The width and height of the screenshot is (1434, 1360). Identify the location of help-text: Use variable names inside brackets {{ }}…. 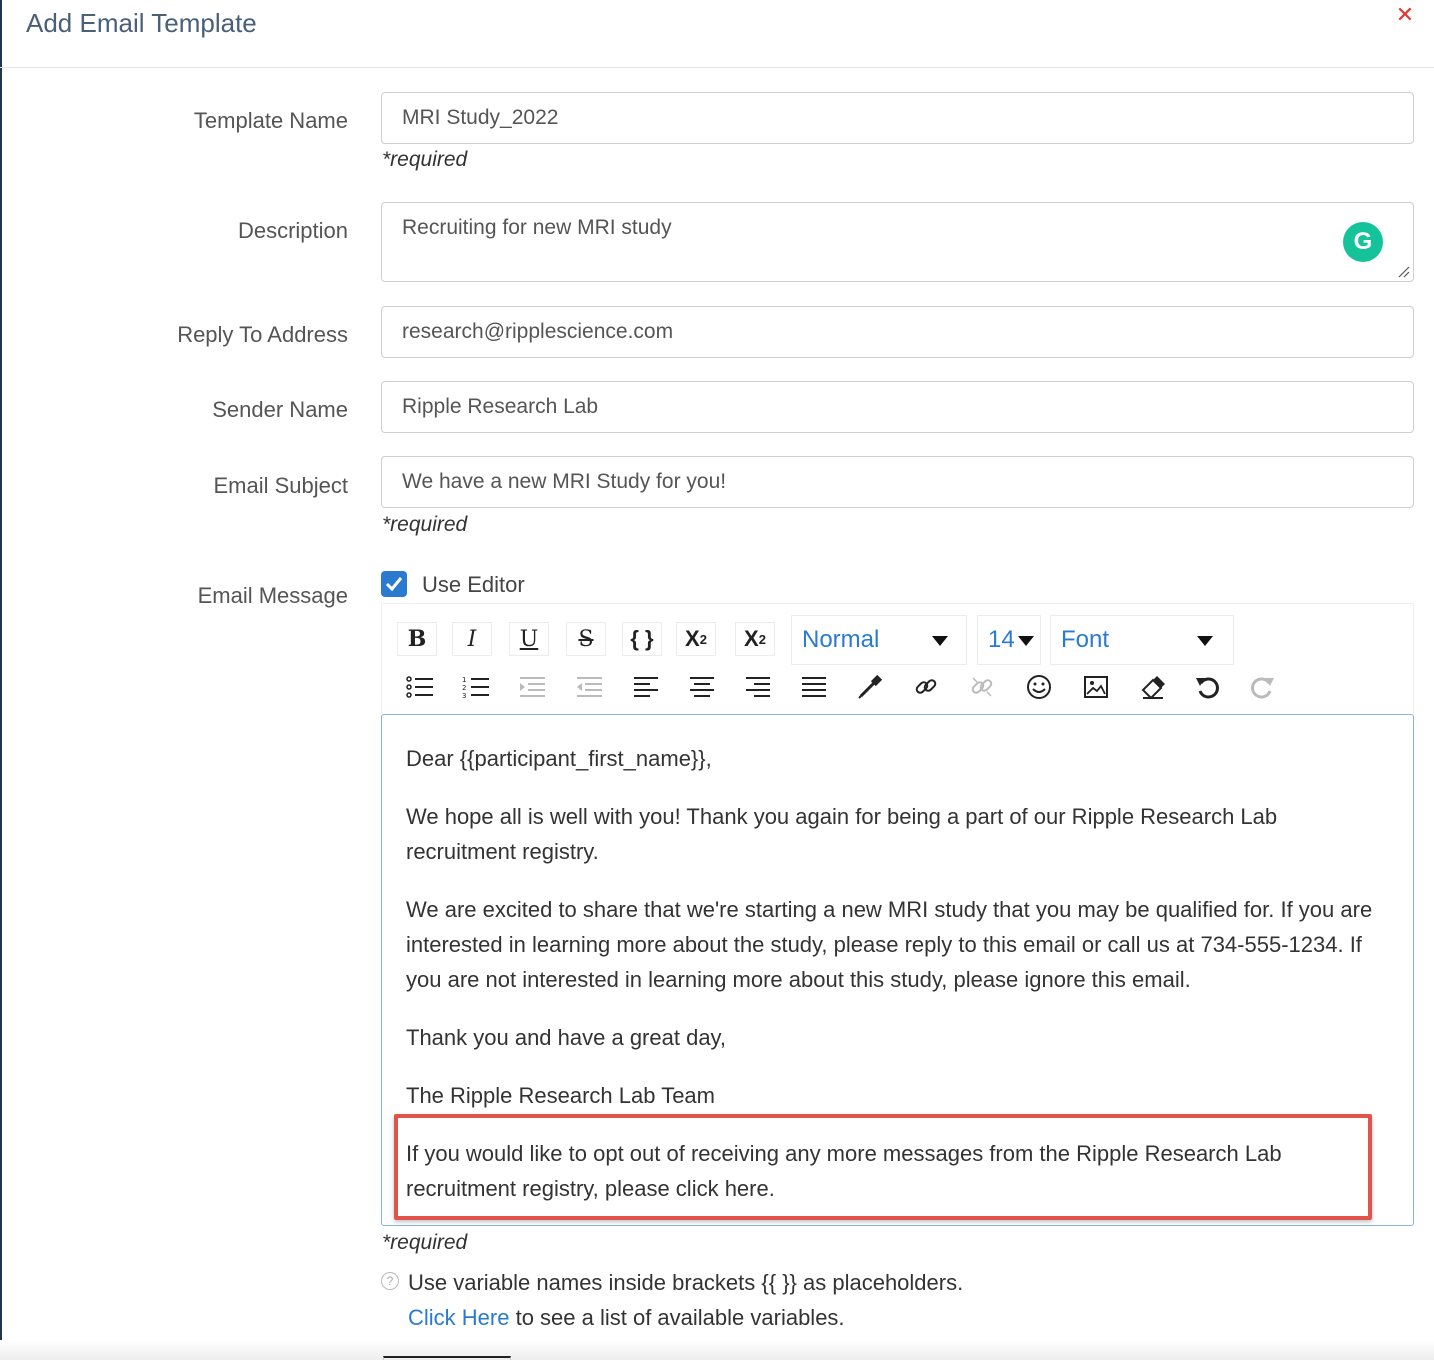
(686, 1282).